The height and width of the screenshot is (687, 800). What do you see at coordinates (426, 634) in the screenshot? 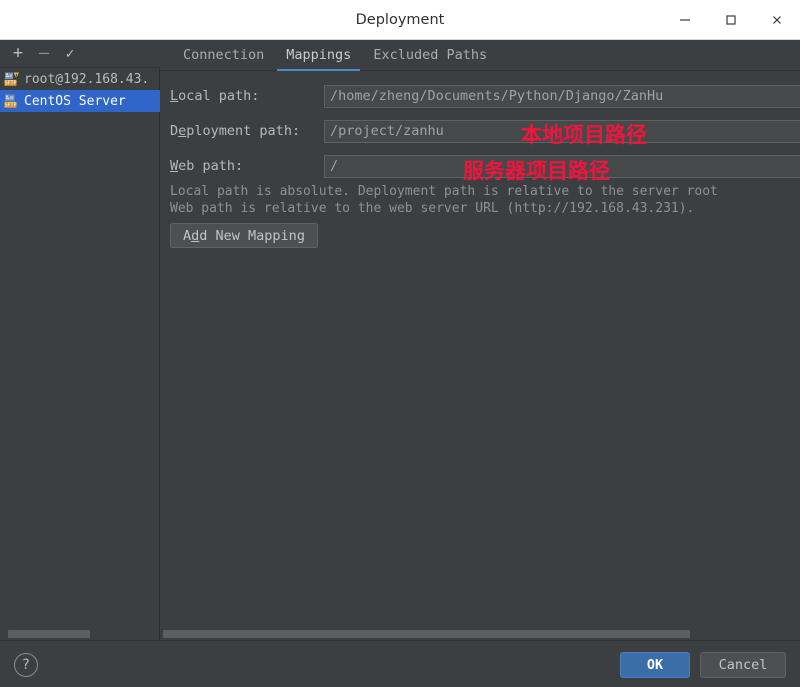
I see `main-scrollbar-thumb` at bounding box center [426, 634].